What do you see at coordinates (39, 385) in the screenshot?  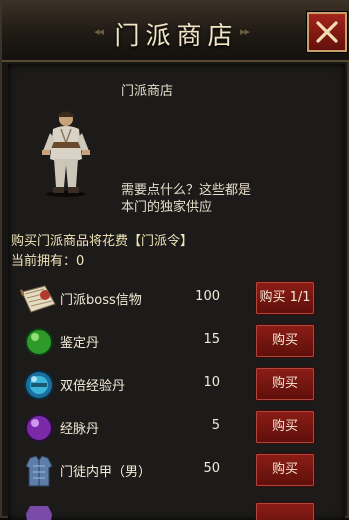 I see `blue-orb-icon` at bounding box center [39, 385].